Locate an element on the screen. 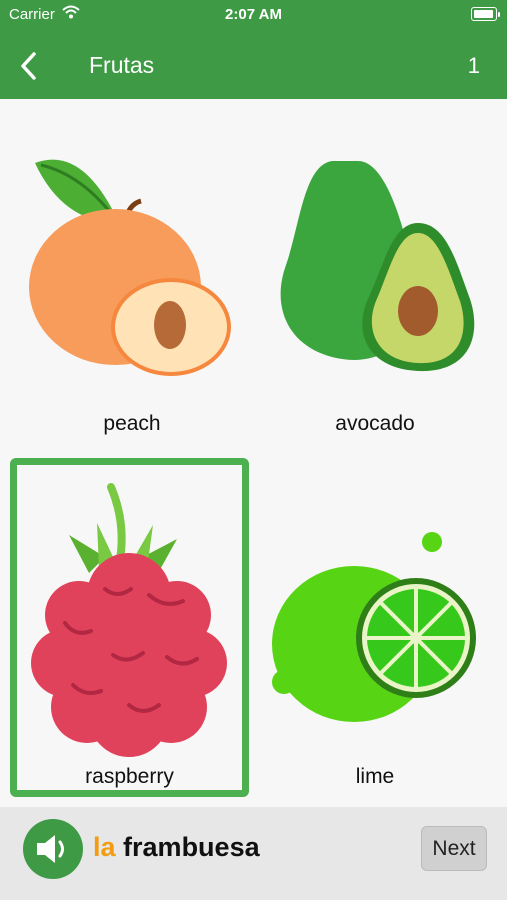 Image resolution: width=507 pixels, height=900 pixels. header-bar: Carrier 2:07 AM Frutas 1 is located at coordinates (253, 49).